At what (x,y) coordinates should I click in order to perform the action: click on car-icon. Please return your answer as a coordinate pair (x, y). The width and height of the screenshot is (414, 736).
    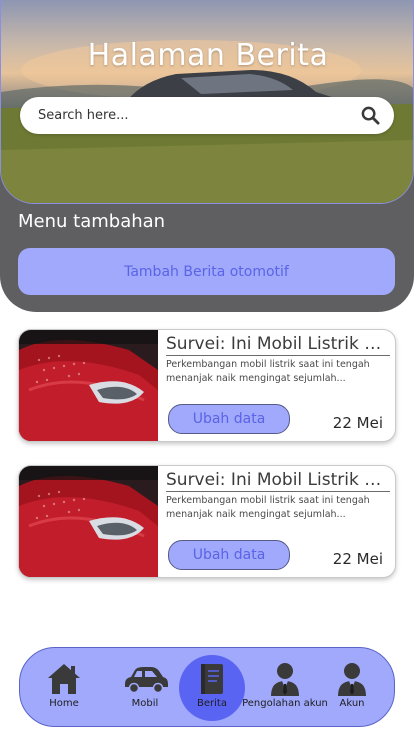
    Looking at the image, I should click on (146, 680).